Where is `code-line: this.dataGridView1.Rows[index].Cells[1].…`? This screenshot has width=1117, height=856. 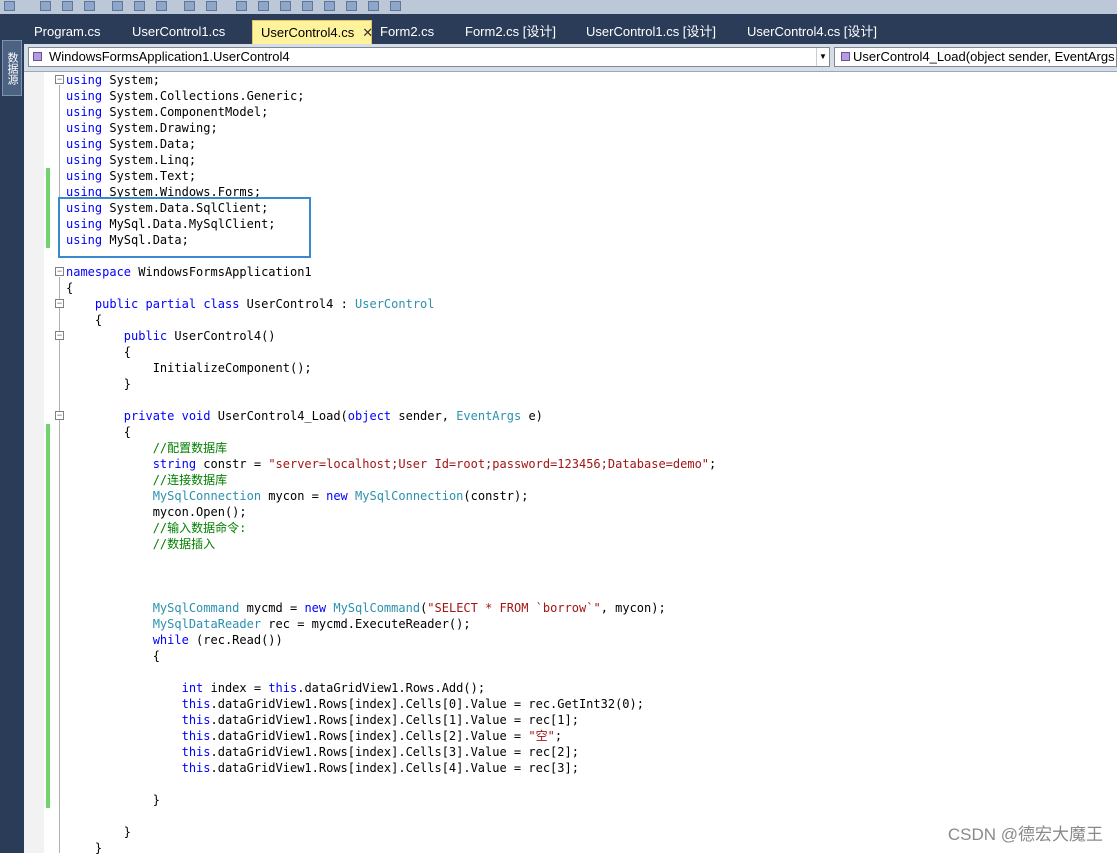 code-line: this.dataGridView1.Rows[index].Cells[1].… is located at coordinates (380, 720).